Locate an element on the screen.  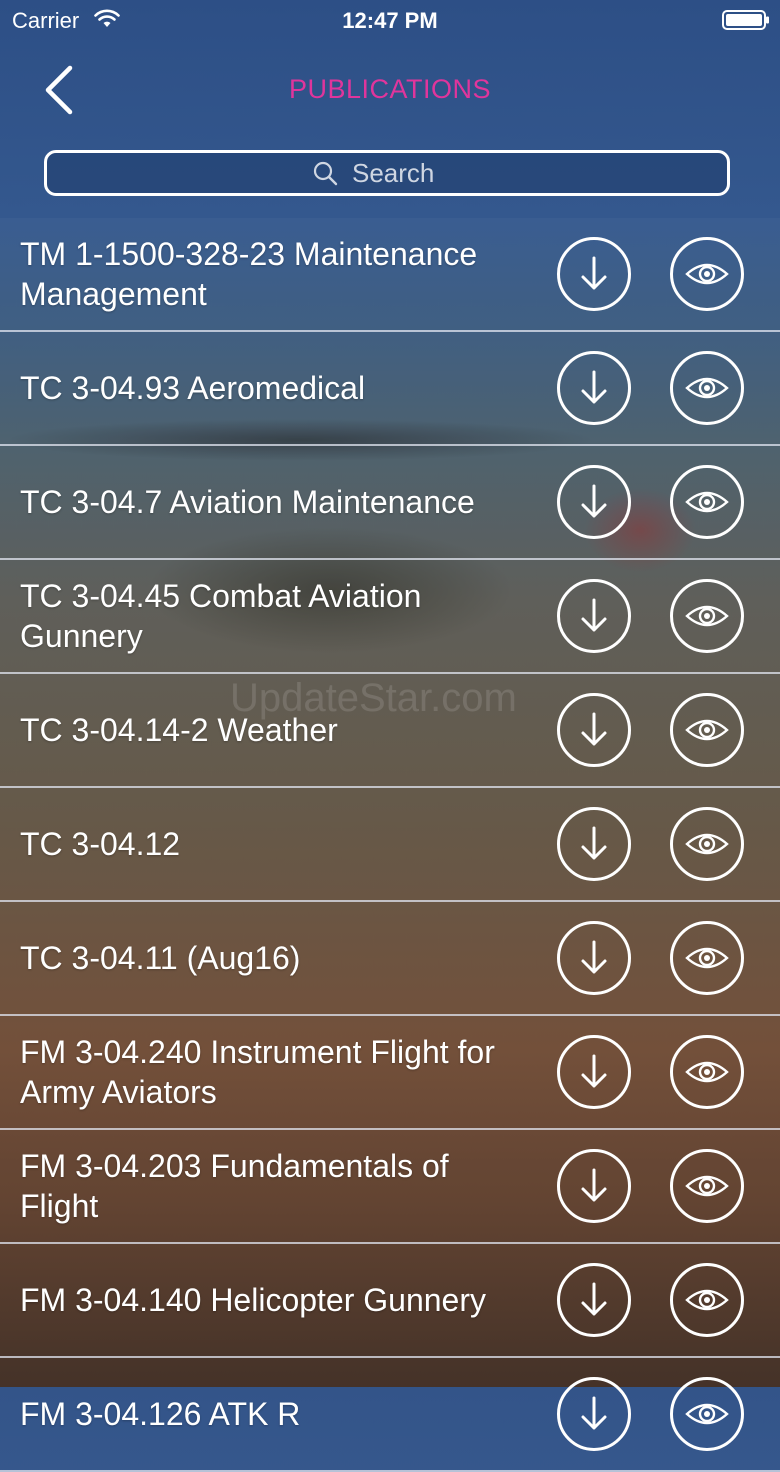
list-item: TC 3-04.11 (Aug16) is located at coordinates (390, 959).